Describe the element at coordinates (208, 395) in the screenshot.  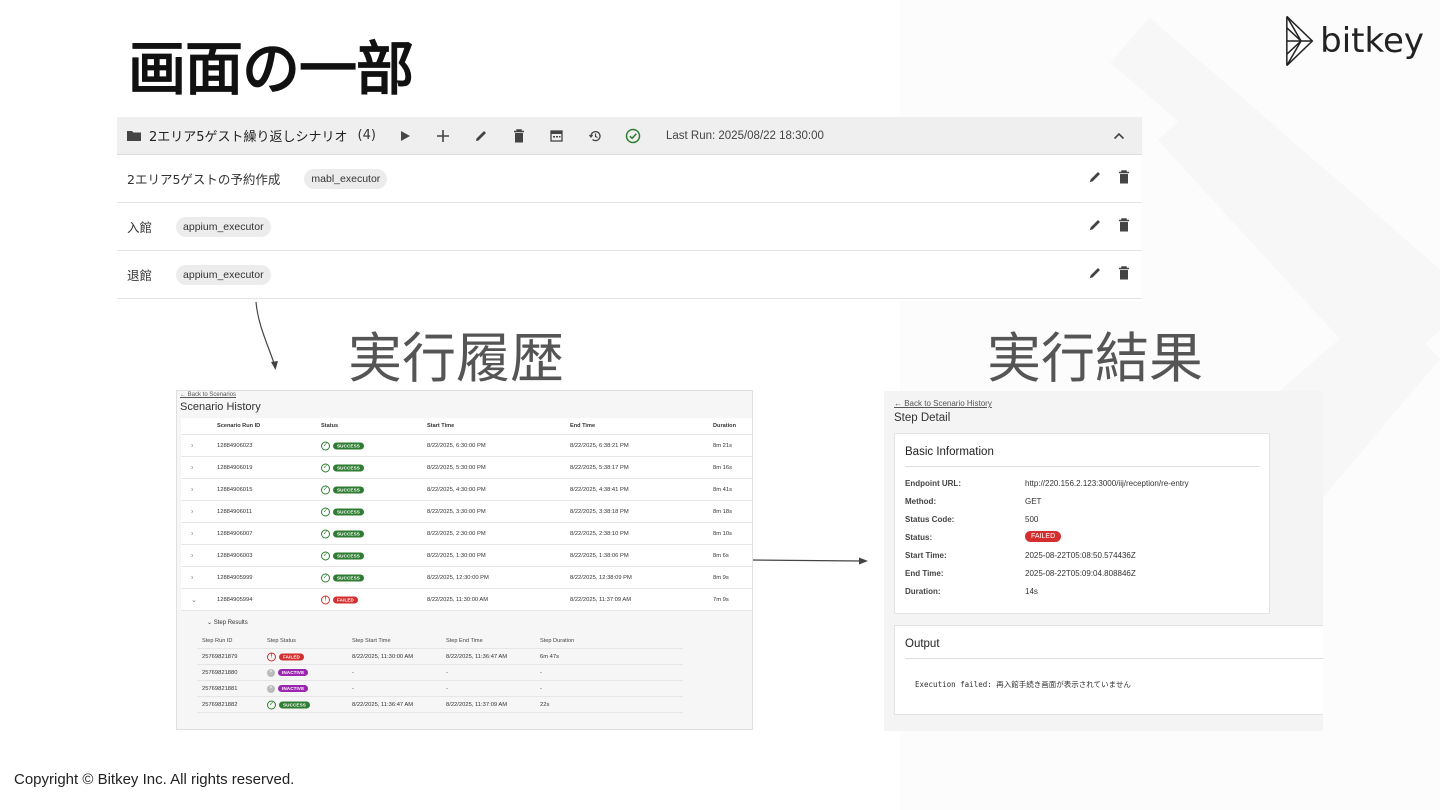
I see `back-to-scenarios-link: ← Back to Scenarios` at that location.